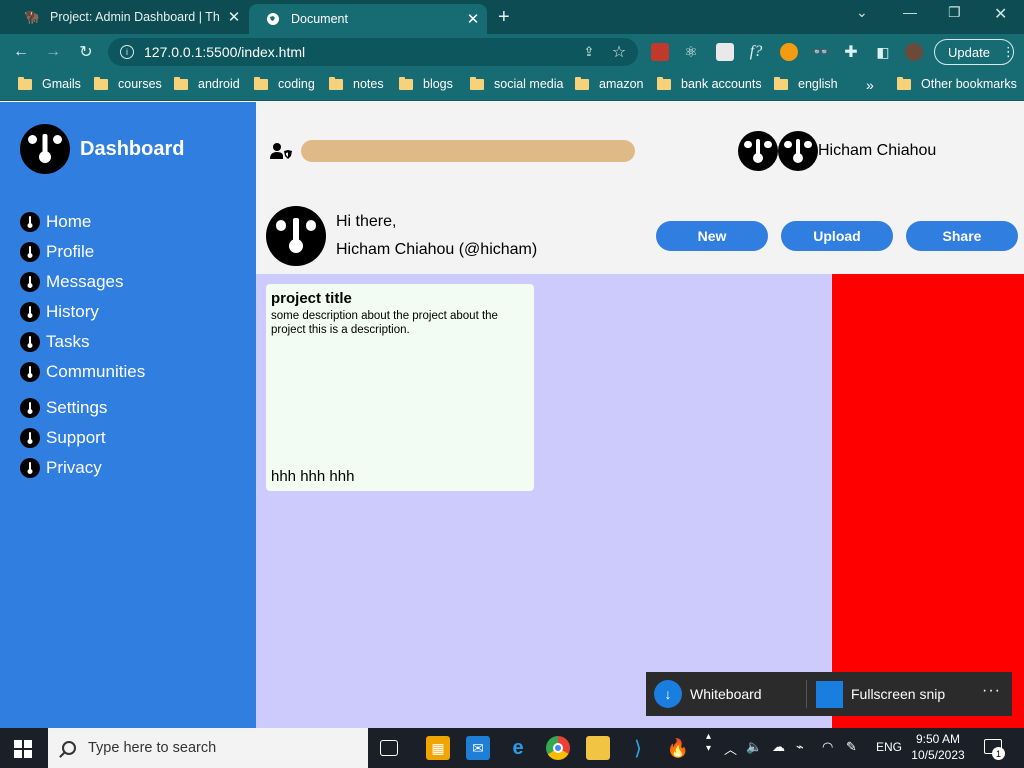 The height and width of the screenshot is (768, 1024). I want to click on browser-tab-active: Document ✕, so click(368, 19).